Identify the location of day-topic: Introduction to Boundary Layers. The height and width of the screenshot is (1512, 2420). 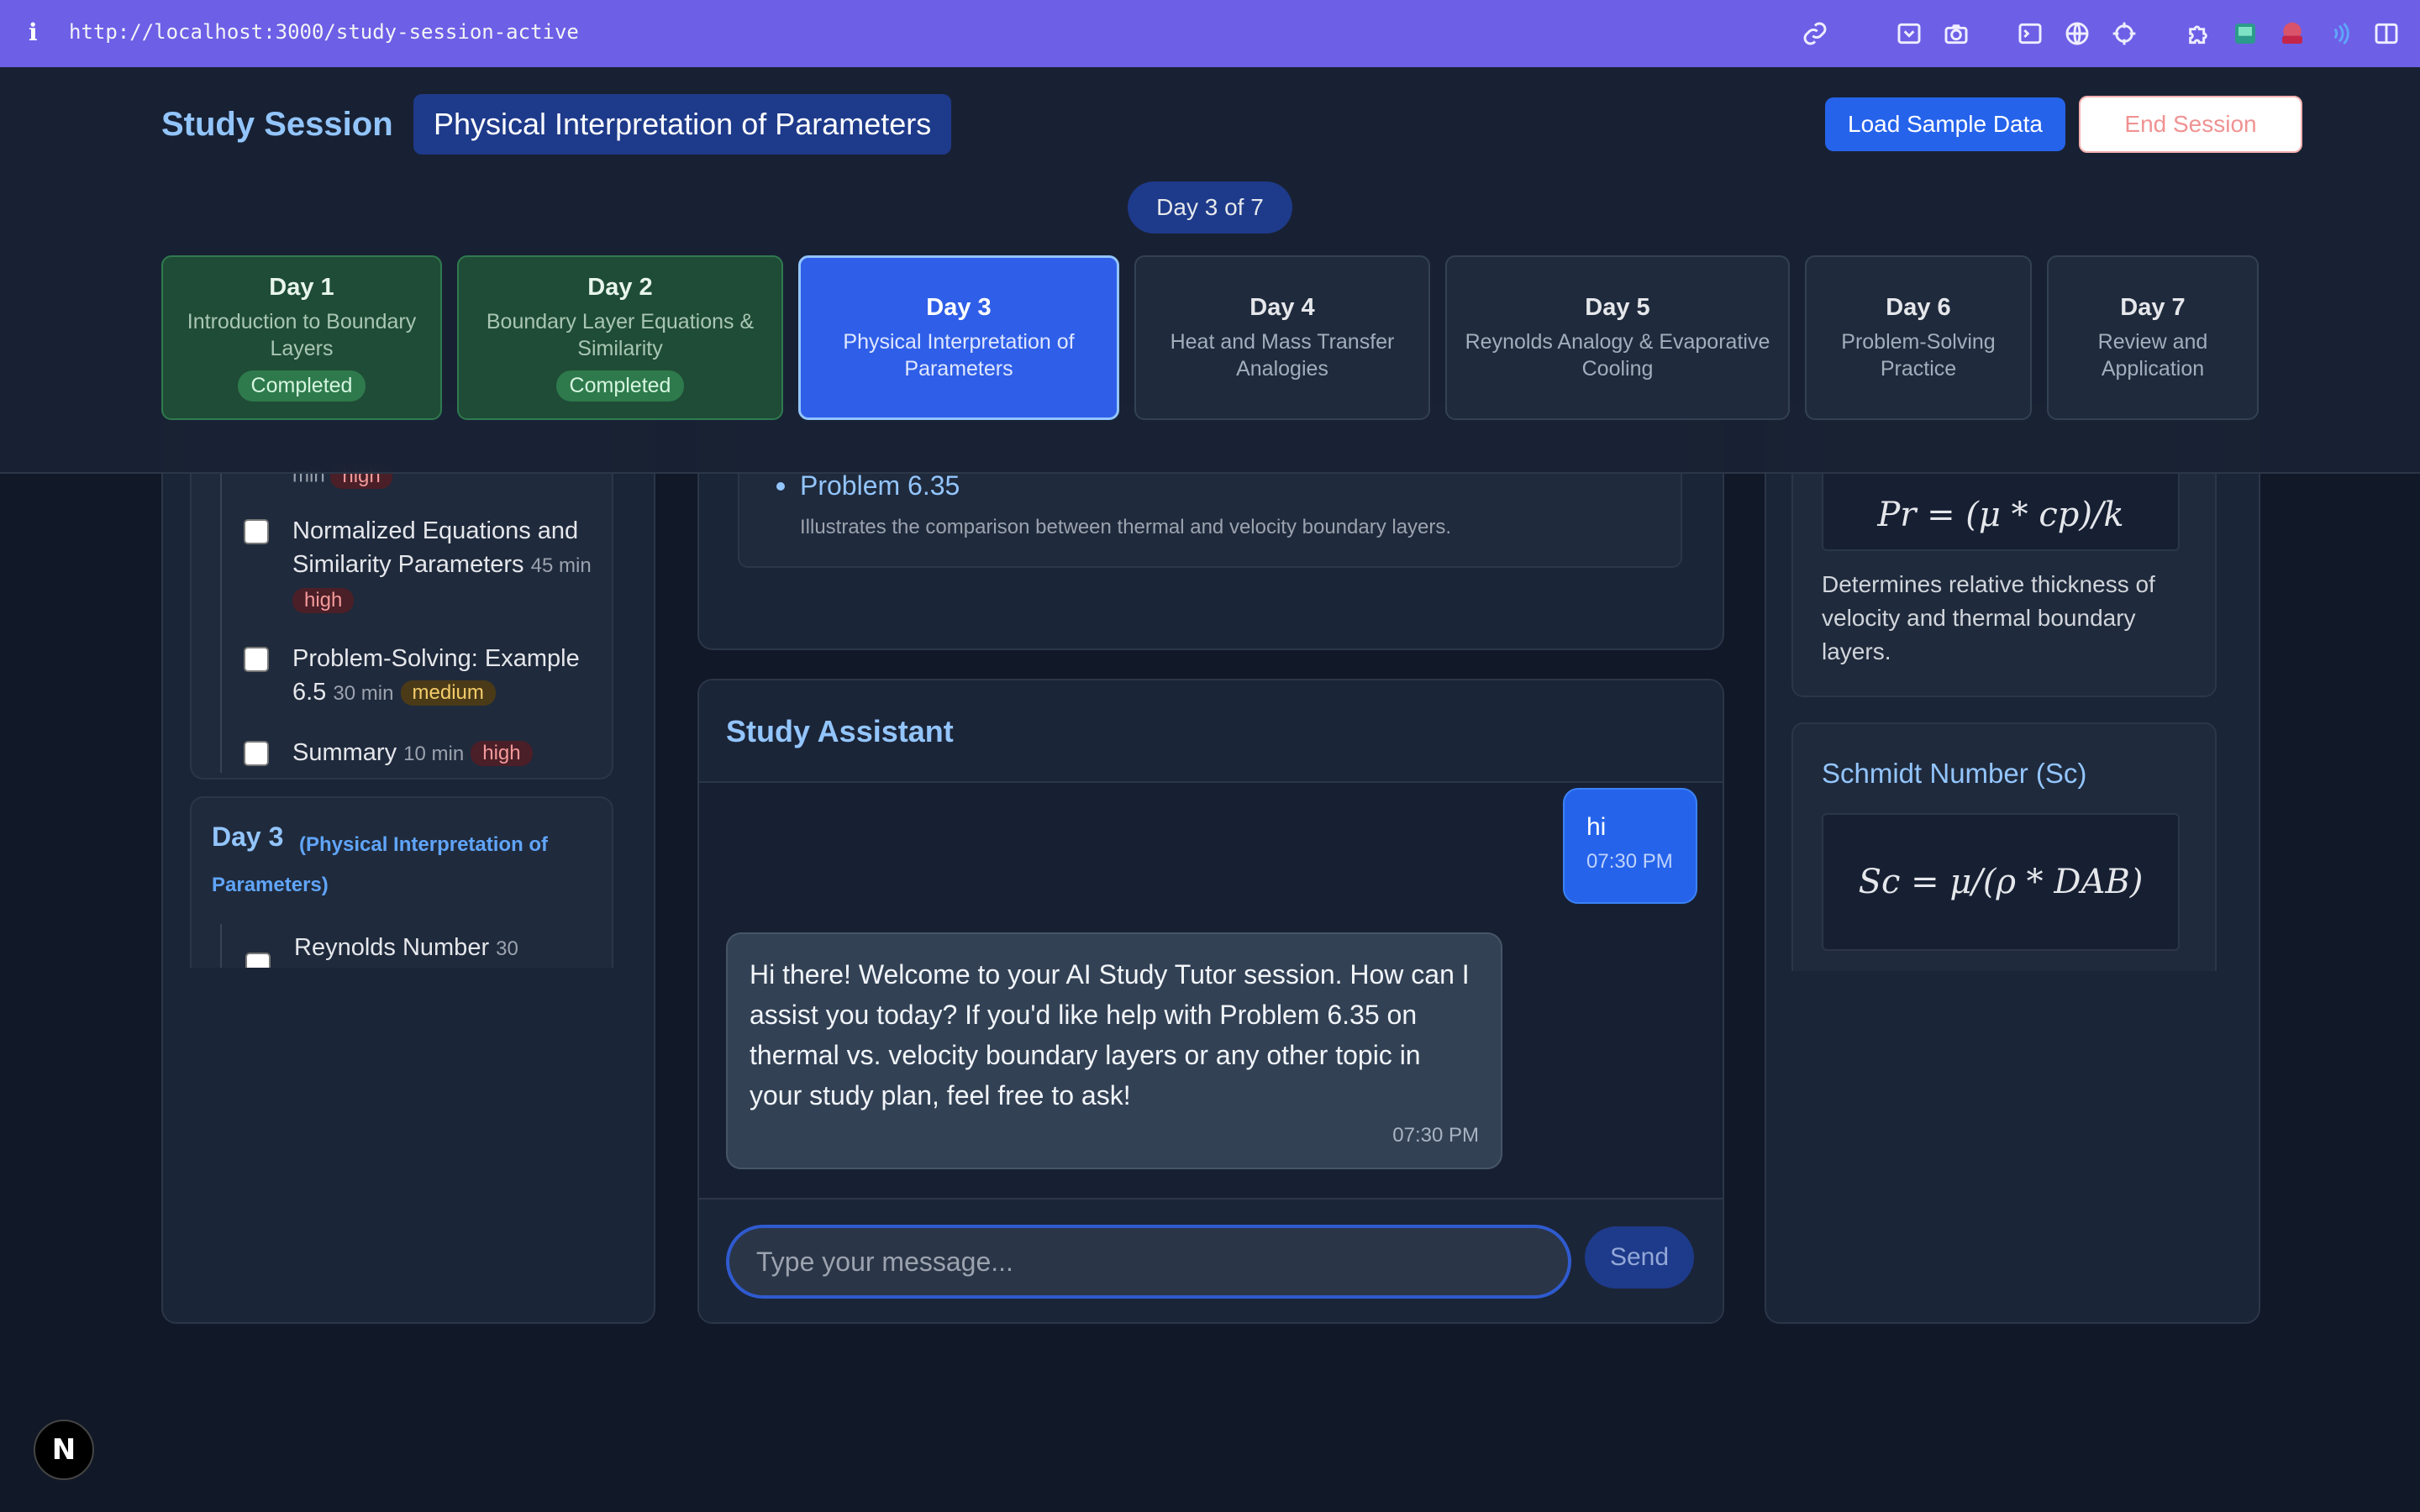
(302, 335).